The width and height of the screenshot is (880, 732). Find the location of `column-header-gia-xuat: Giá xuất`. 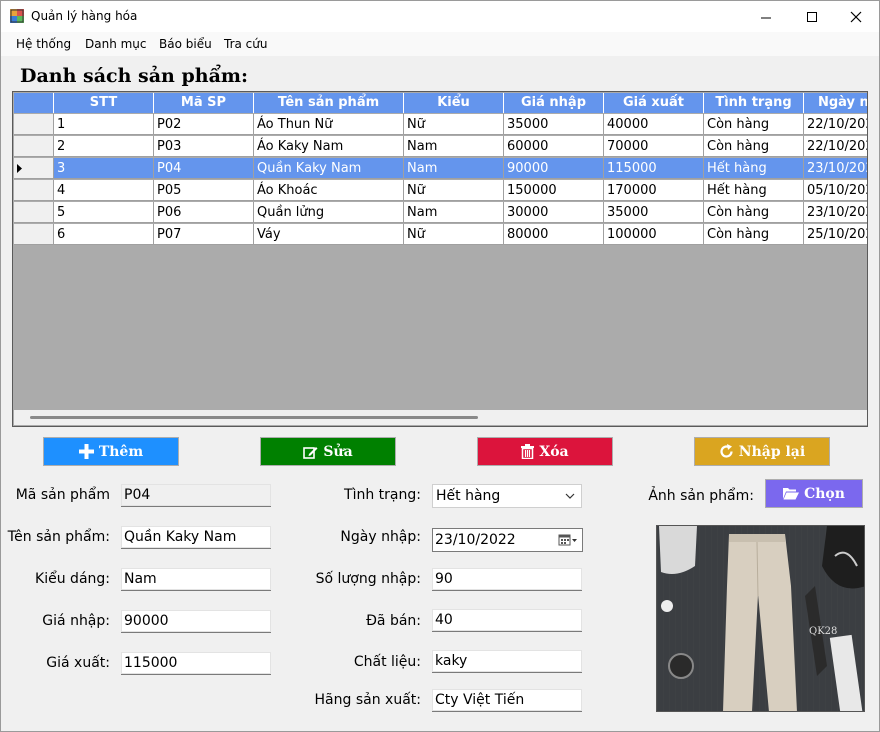

column-header-gia-xuat: Giá xuất is located at coordinates (654, 103).